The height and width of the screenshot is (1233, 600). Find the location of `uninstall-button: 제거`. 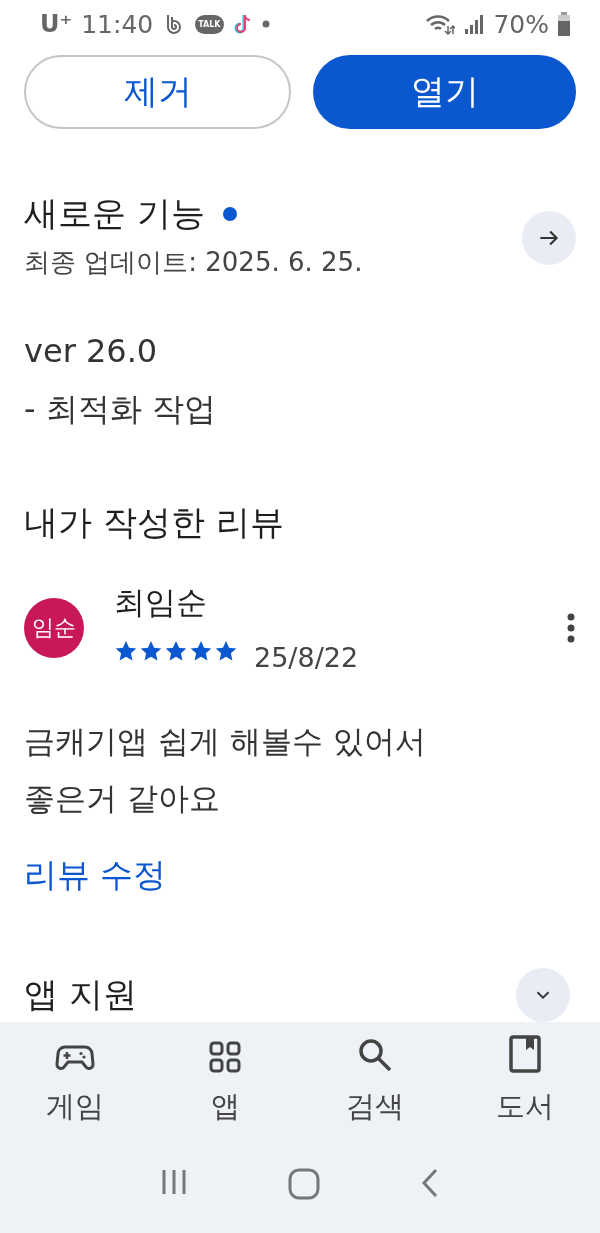

uninstall-button: 제거 is located at coordinates (157, 92).